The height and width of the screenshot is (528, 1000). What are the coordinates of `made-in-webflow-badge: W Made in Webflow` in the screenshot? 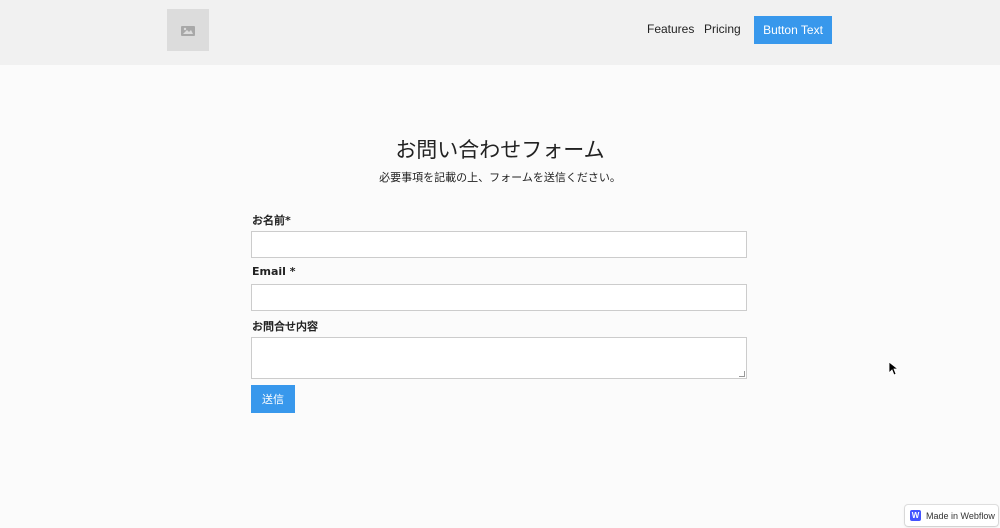 It's located at (951, 515).